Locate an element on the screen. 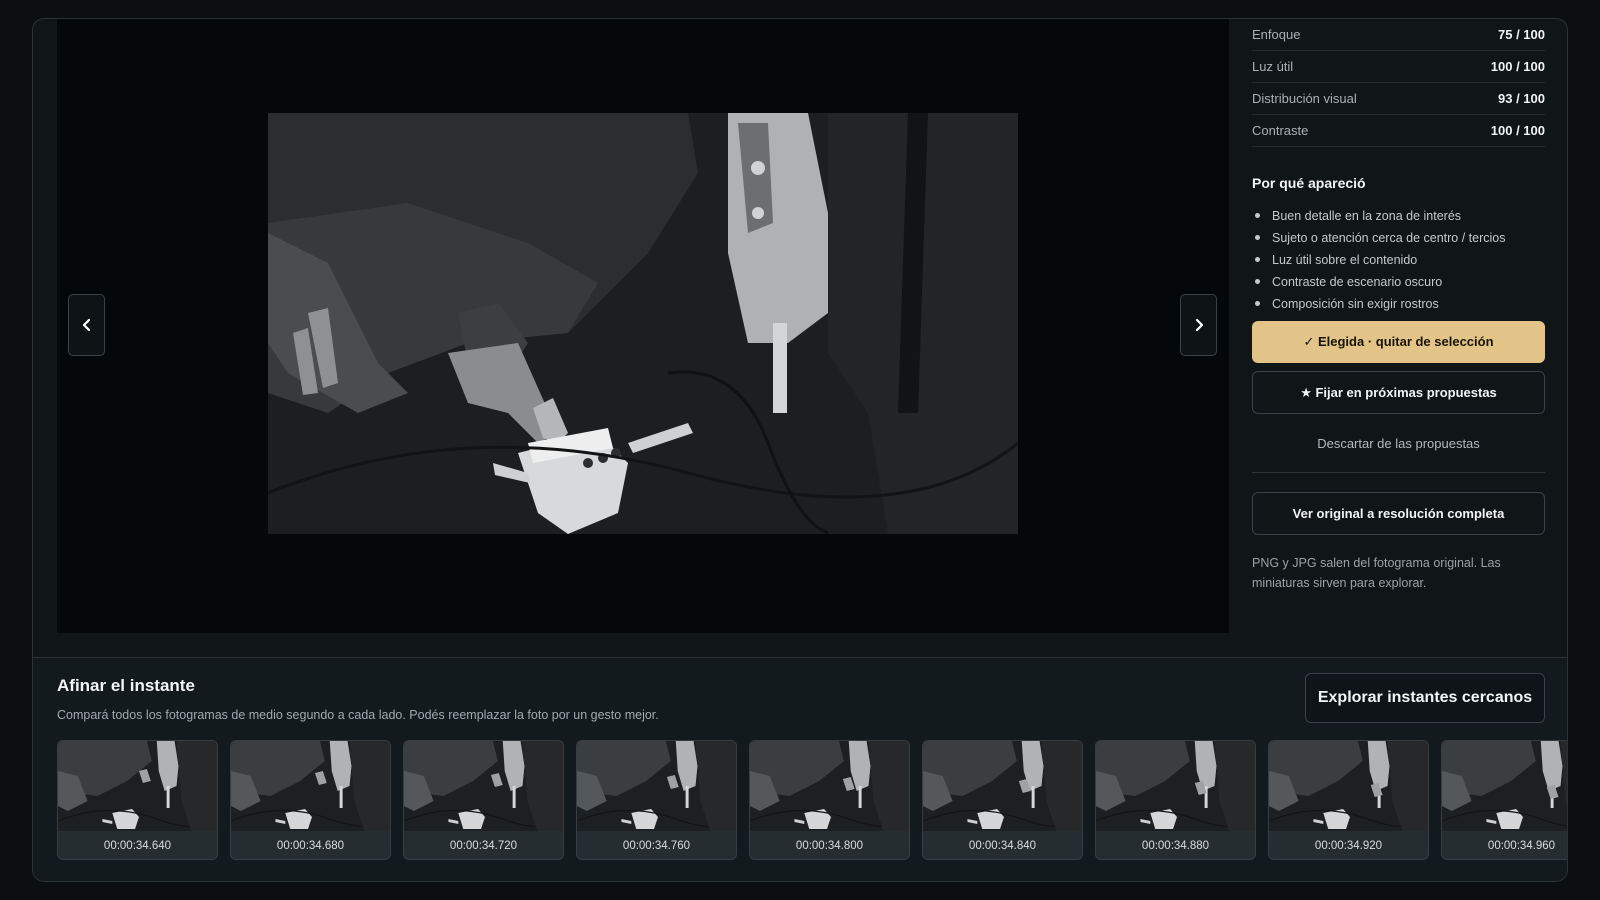  metric-value: 75 / 100 is located at coordinates (1521, 34).